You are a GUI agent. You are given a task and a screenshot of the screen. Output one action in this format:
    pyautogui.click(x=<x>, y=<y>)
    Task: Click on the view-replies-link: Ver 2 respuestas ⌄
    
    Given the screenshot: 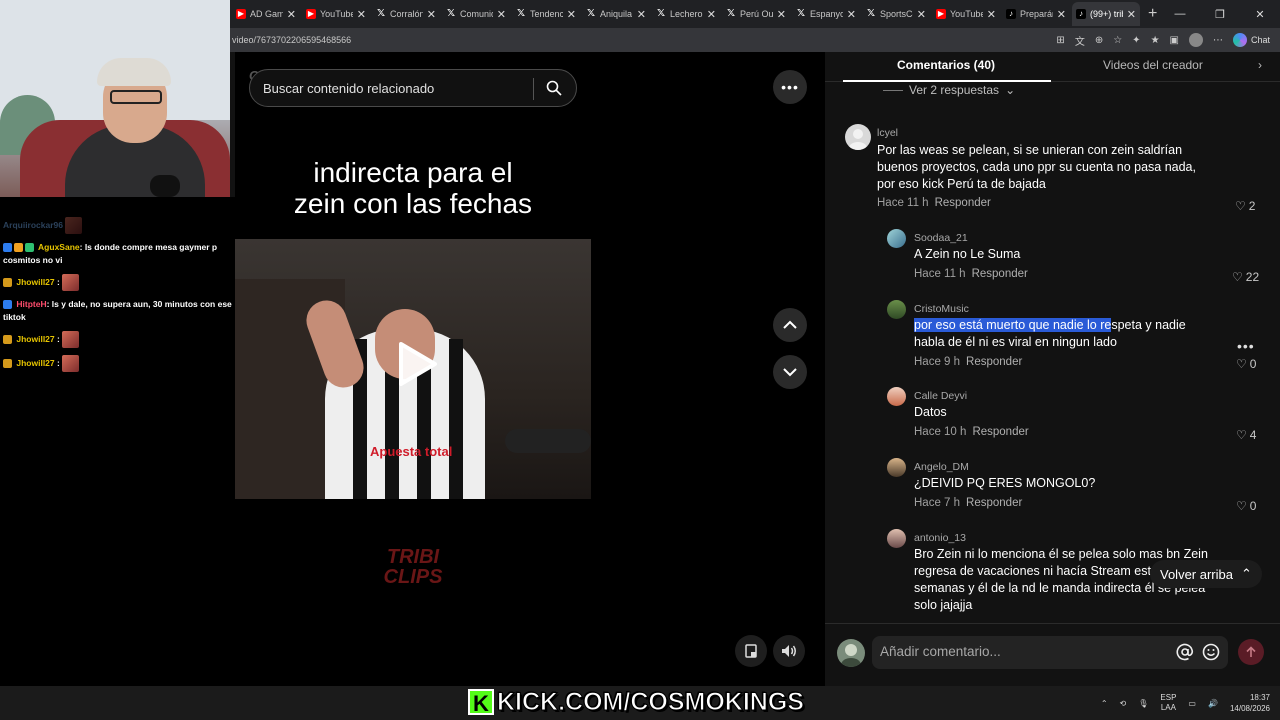 What is the action you would take?
    pyautogui.click(x=949, y=90)
    